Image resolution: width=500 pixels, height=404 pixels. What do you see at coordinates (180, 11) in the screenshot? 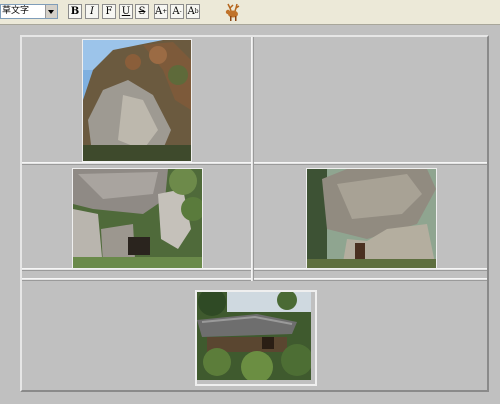
I see `smaller-sup: -` at bounding box center [180, 11].